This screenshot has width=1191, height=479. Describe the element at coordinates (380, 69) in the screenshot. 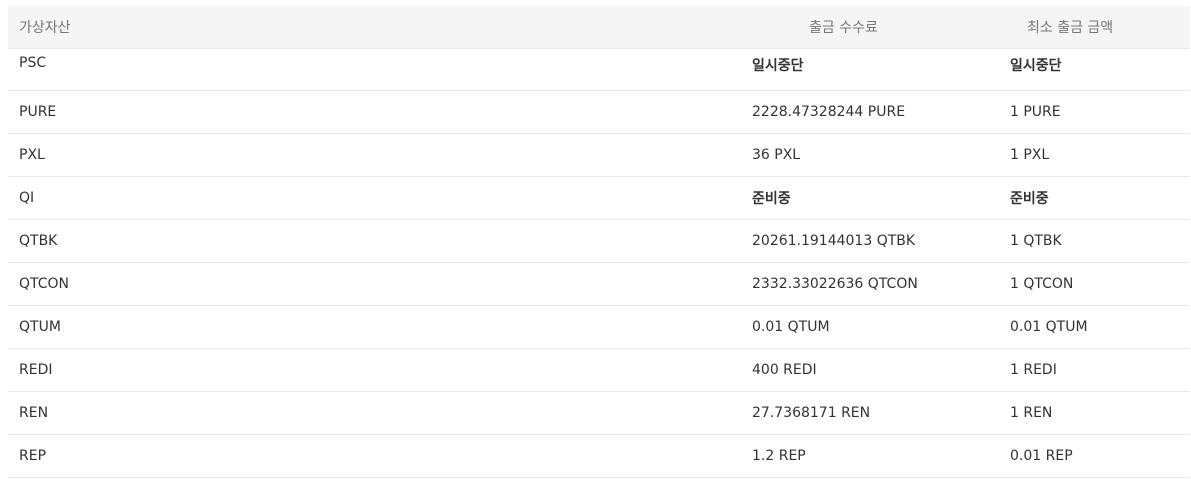

I see `asset-cell: PSC` at that location.